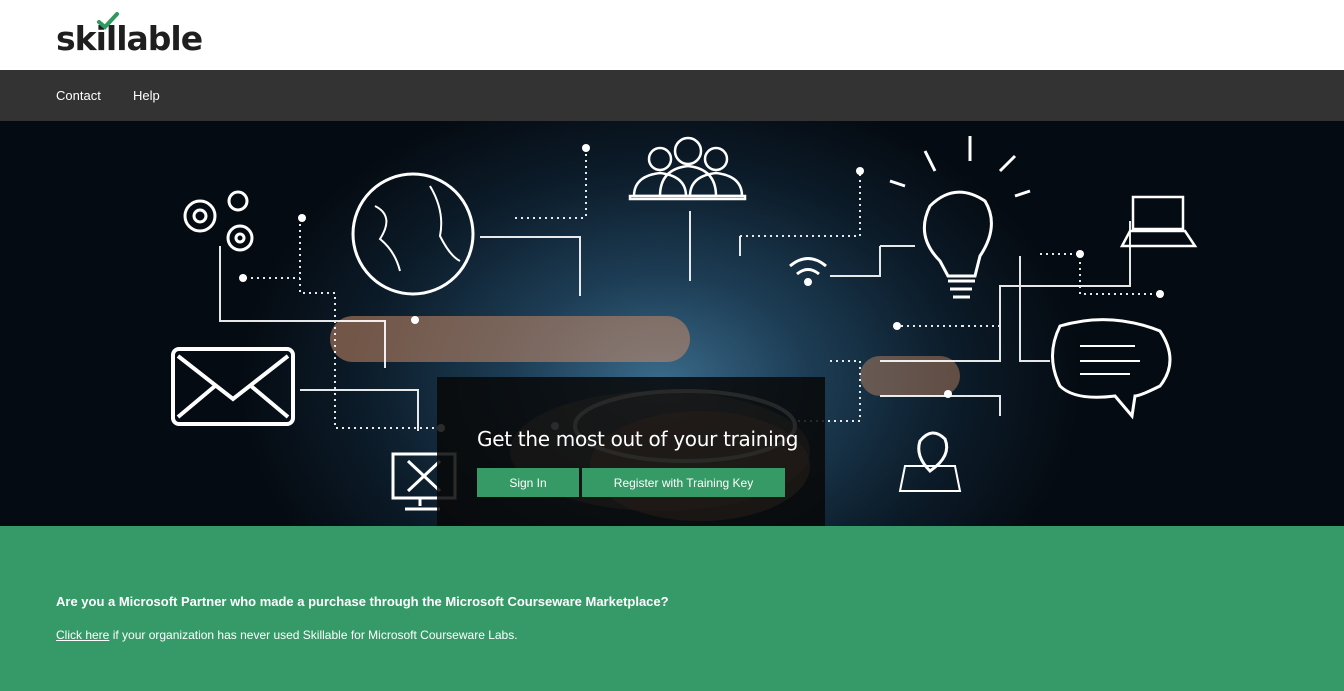 The height and width of the screenshot is (691, 1344). Describe the element at coordinates (218, 221) in the screenshot. I see `gears-icon` at that location.